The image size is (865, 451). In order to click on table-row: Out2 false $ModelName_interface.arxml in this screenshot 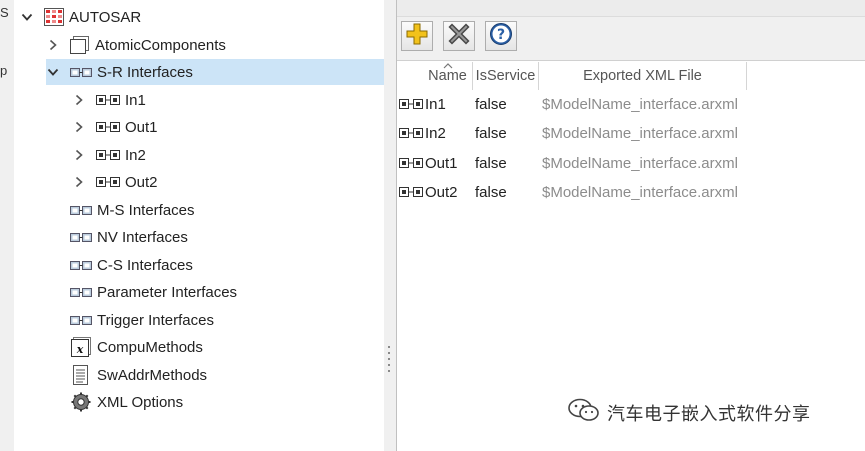, I will do `click(631, 192)`.